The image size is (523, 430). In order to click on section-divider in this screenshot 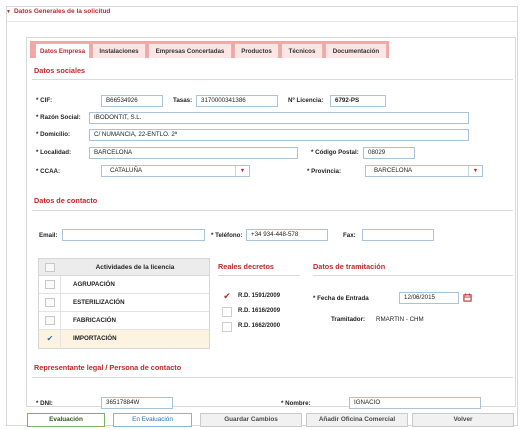, I will do `click(261, 21)`.